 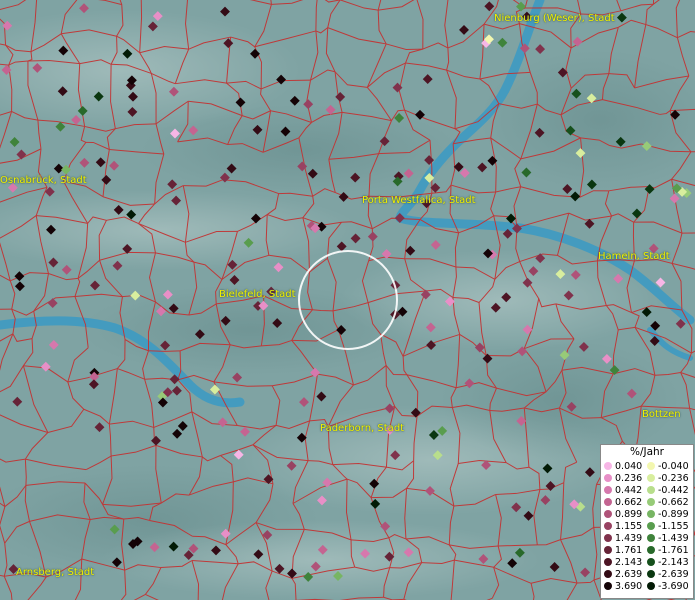 What do you see at coordinates (629, 562) in the screenshot?
I see `legend-value: 2.143` at bounding box center [629, 562].